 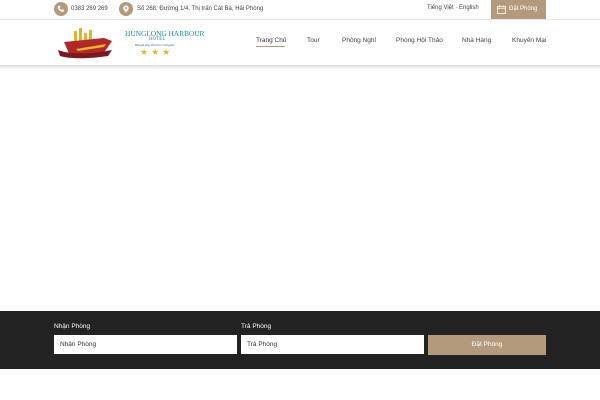 I want to click on map-pin-icon, so click(x=126, y=9).